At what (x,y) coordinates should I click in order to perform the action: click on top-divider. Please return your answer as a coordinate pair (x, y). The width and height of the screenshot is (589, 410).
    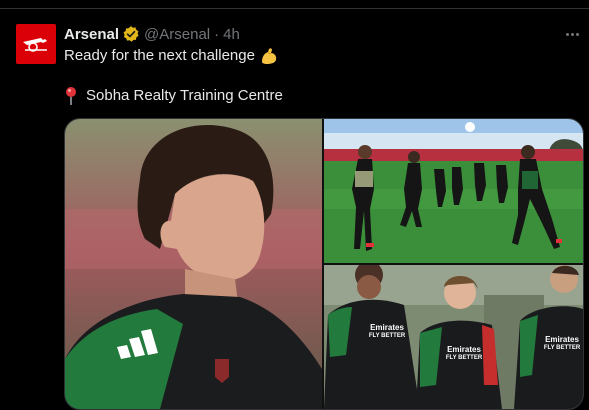
    Looking at the image, I should click on (294, 8).